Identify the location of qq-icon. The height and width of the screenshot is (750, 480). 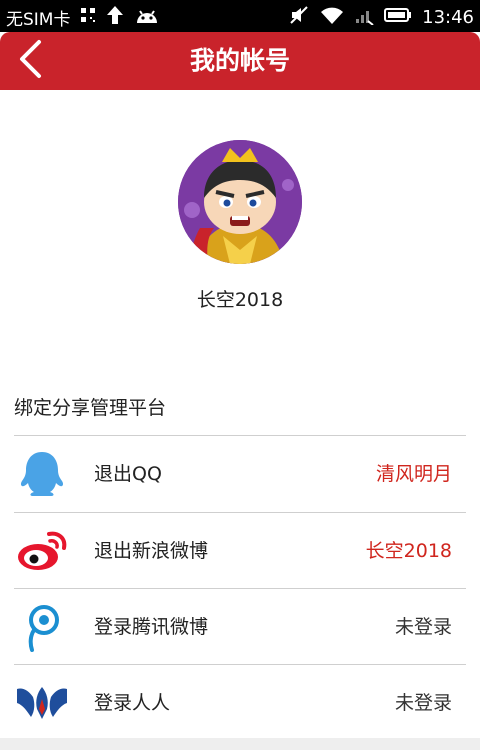
(42, 474).